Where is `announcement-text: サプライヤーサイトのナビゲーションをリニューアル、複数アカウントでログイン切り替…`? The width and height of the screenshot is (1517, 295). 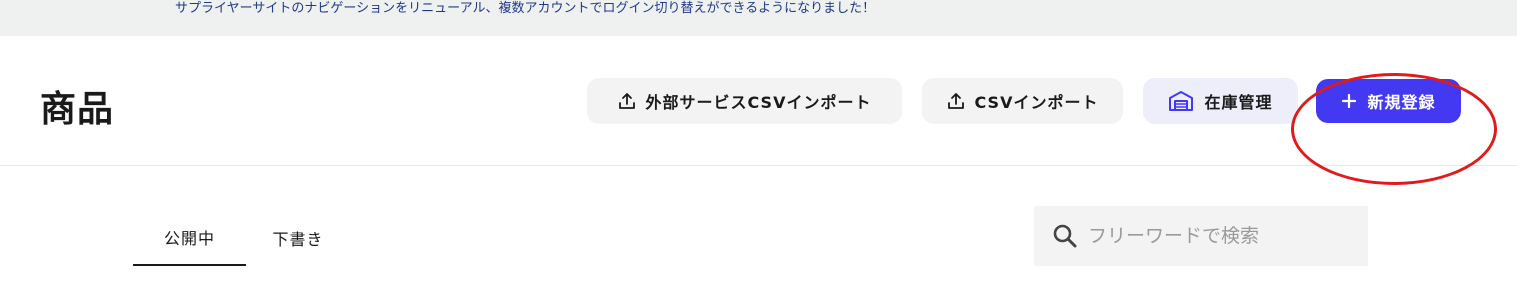
announcement-text: サプライヤーサイトのナビゲーションをリニューアル、複数アカウントでログイン切り替… is located at coordinates (525, 8).